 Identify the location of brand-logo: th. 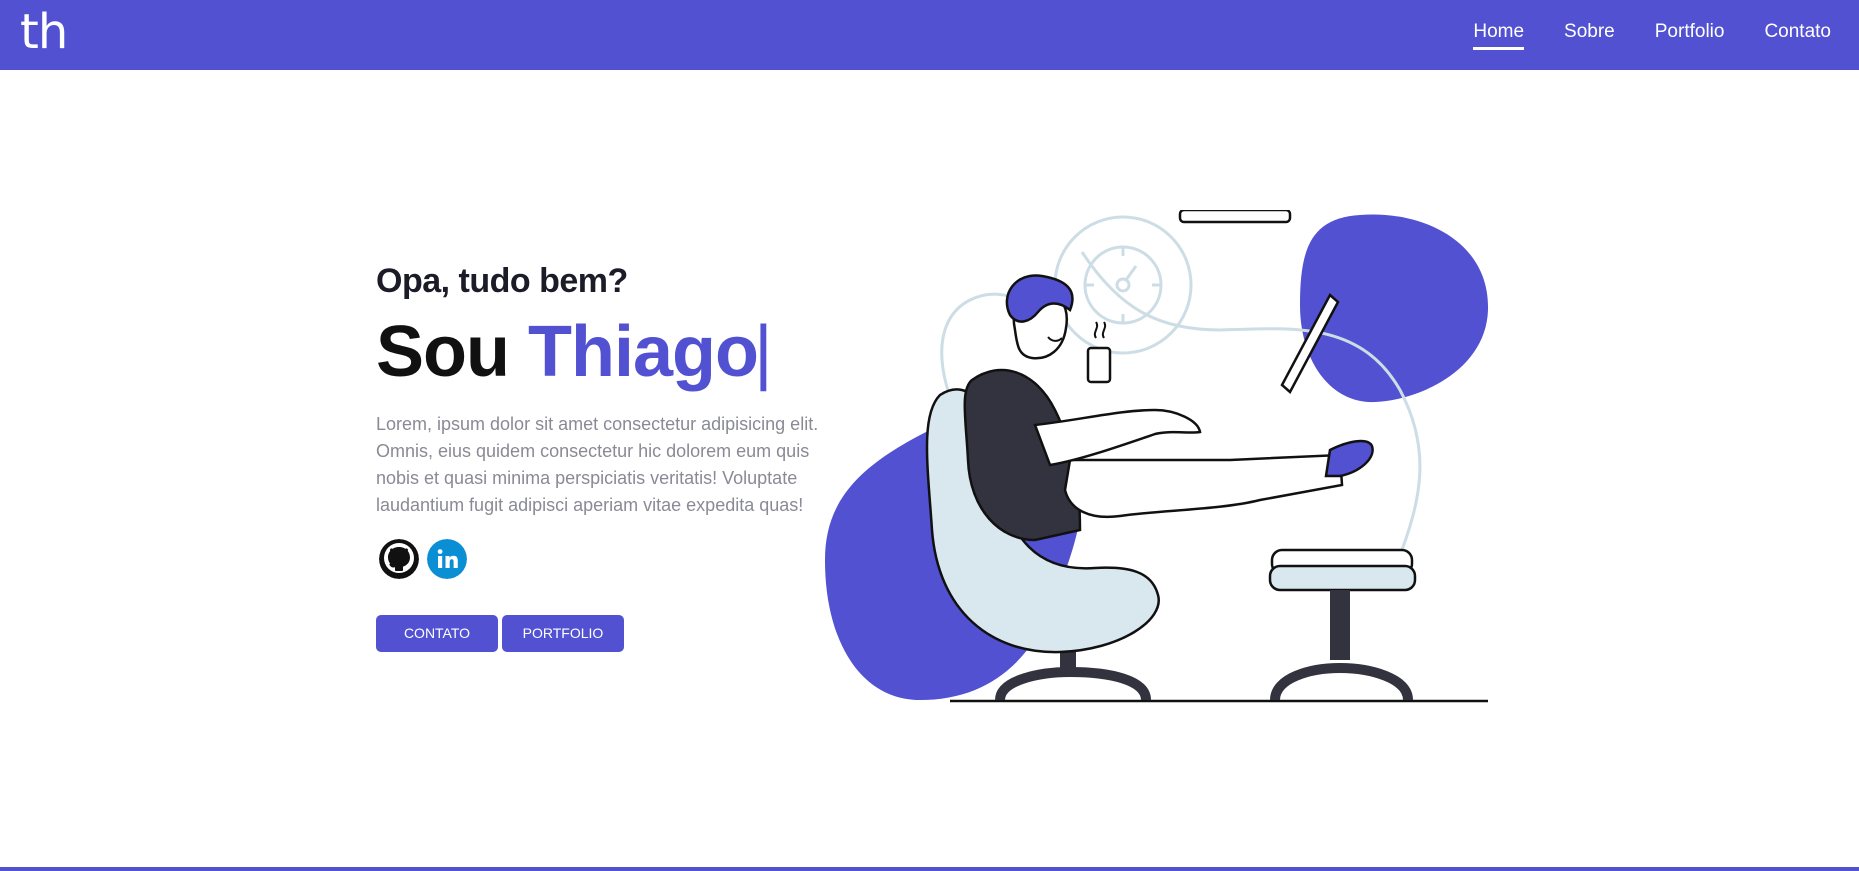
(44, 32).